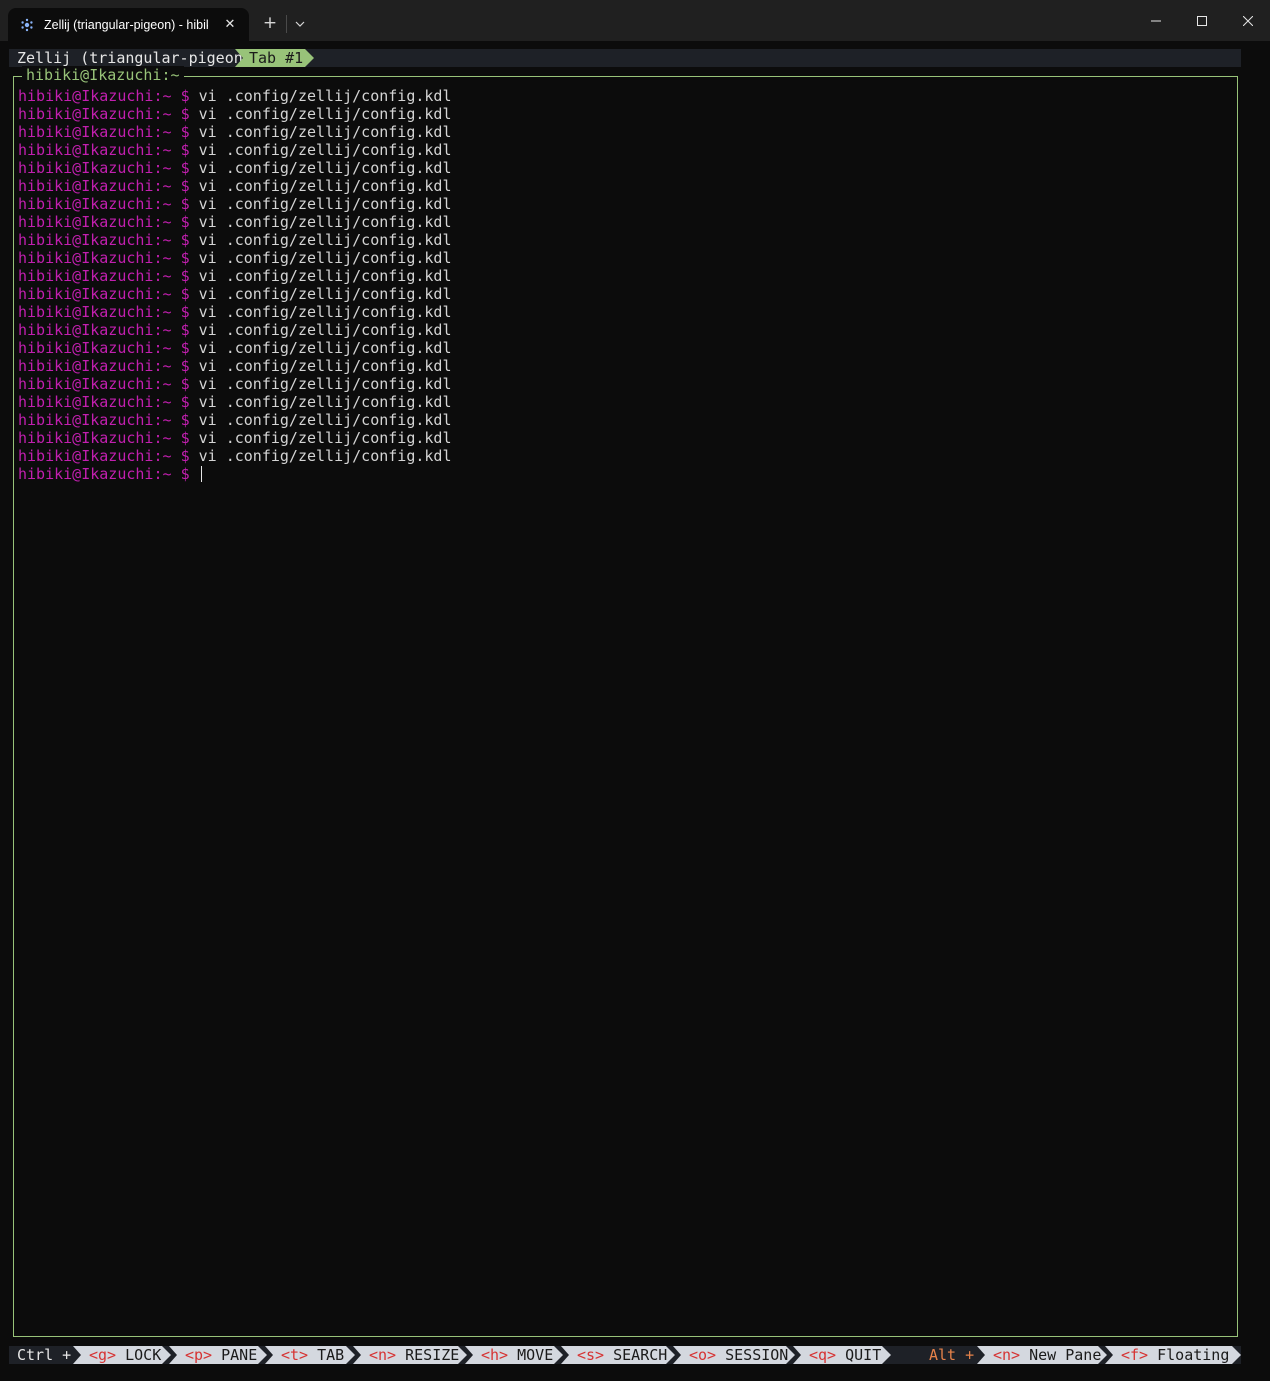 Image resolution: width=1270 pixels, height=1381 pixels. I want to click on plus-icon: +, so click(270, 23).